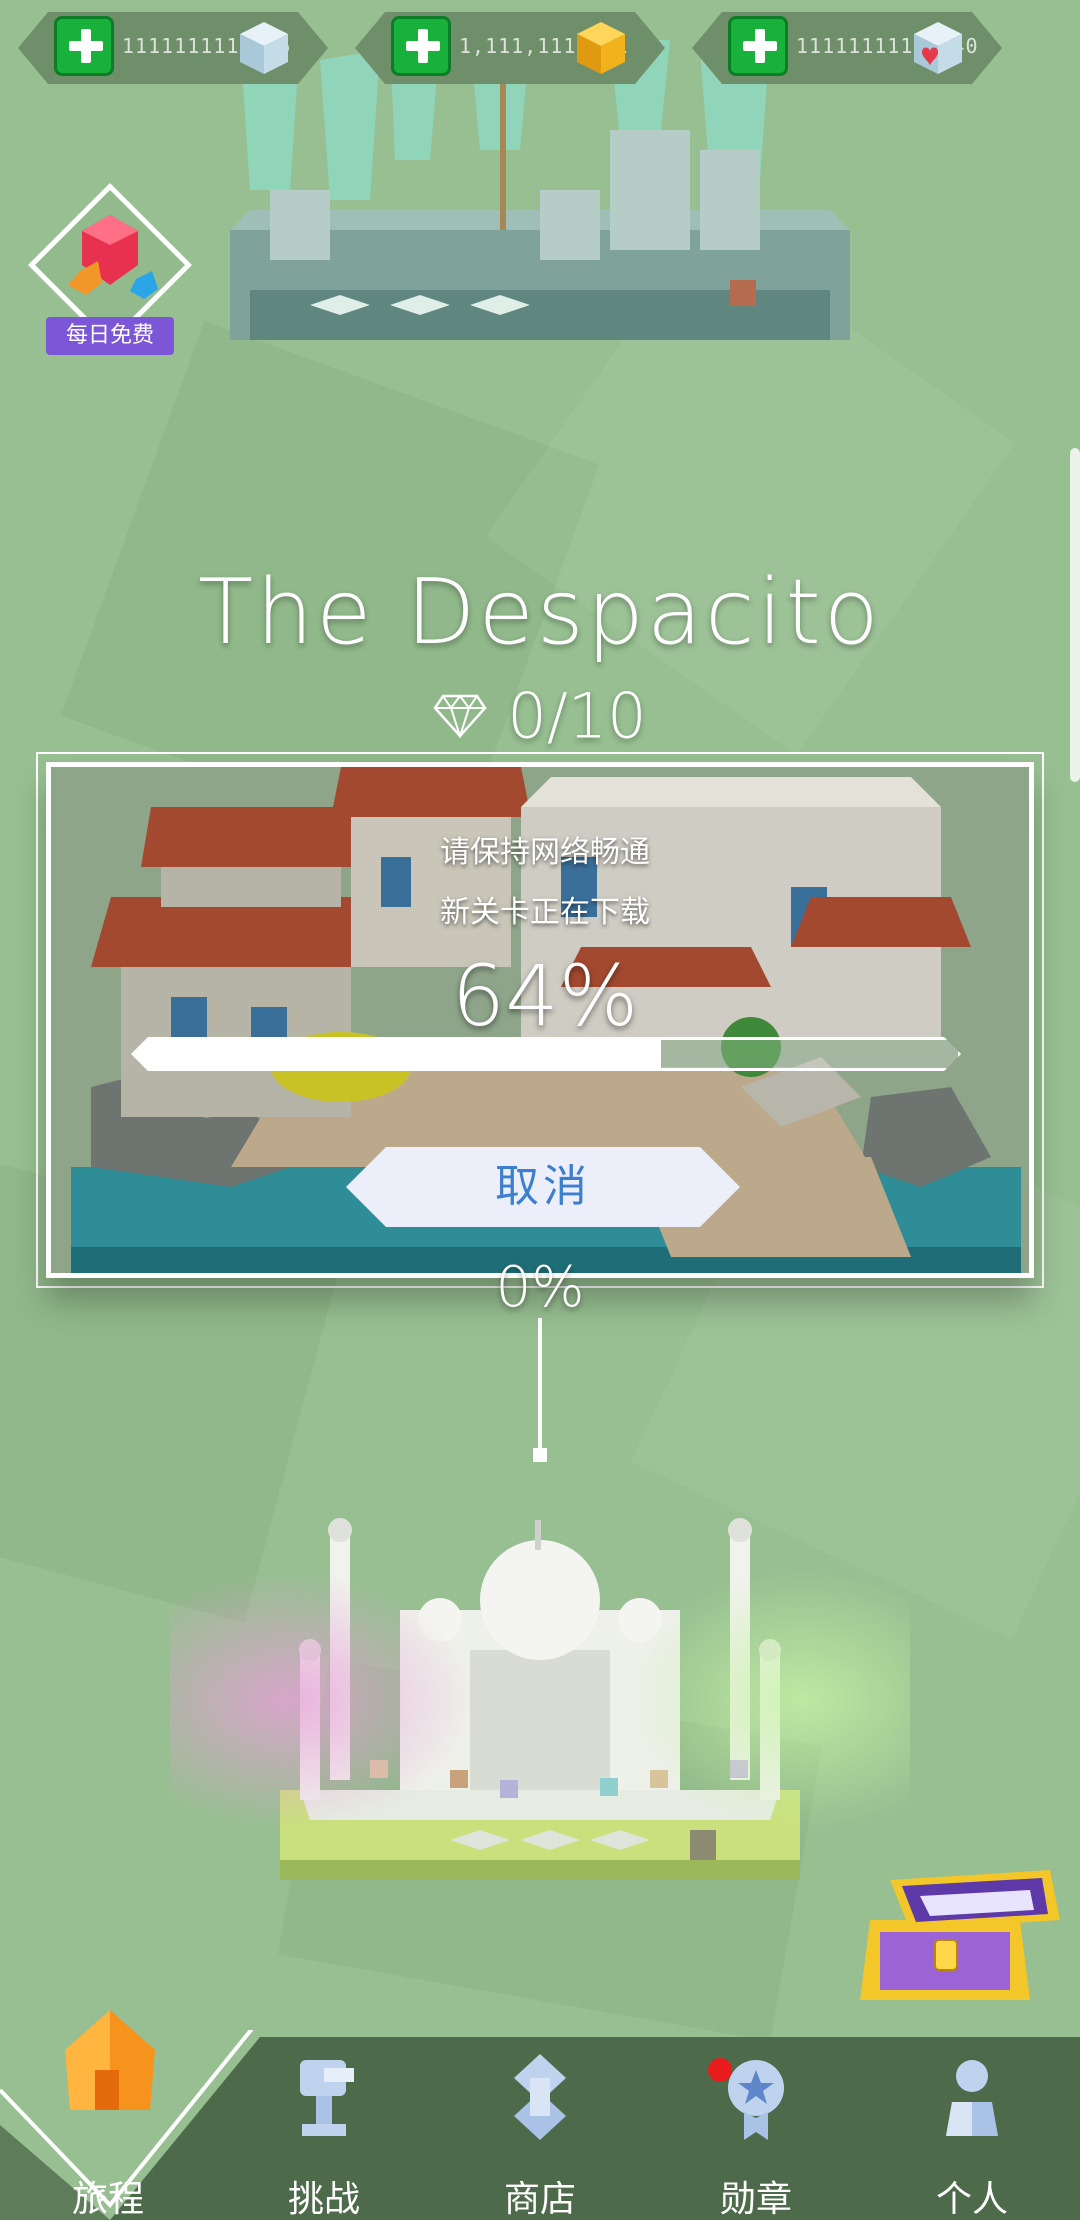  Describe the element at coordinates (545, 912) in the screenshot. I see `downloading-message: 新关卡正在下载` at that location.